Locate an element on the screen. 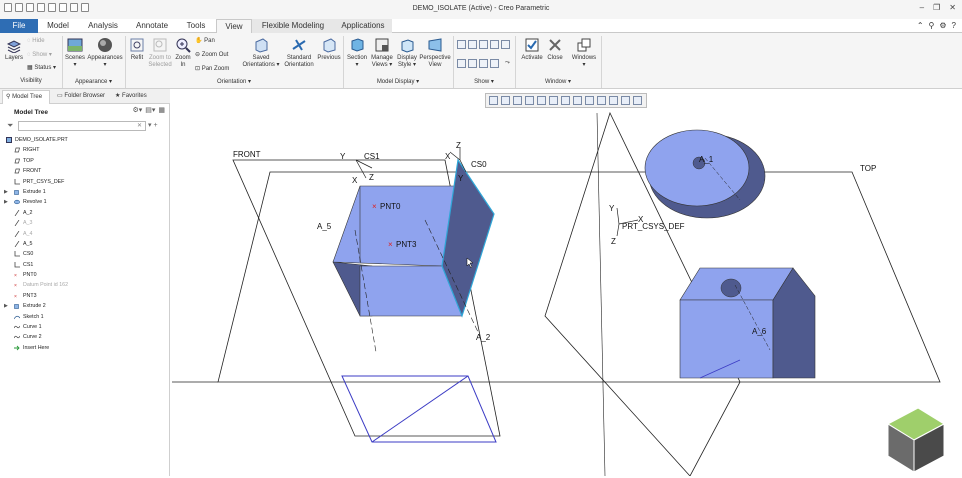 The width and height of the screenshot is (962, 478). tab-favorites: ★ Favorites is located at coordinates (133, 97).